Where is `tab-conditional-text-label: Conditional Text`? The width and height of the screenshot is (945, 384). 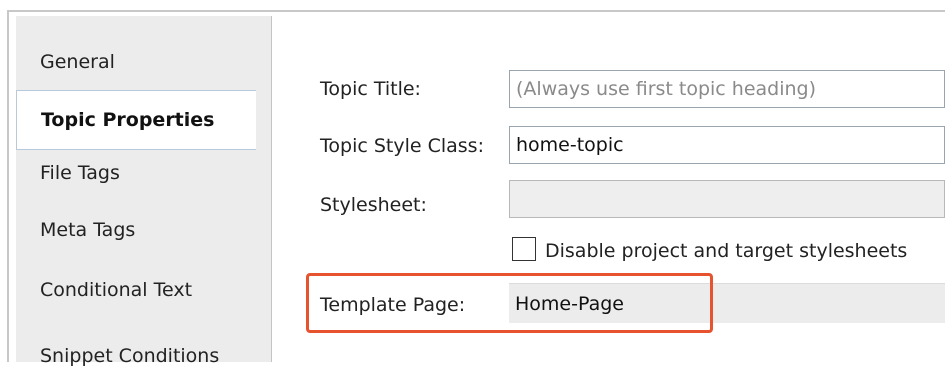
tab-conditional-text-label: Conditional Text is located at coordinates (116, 290).